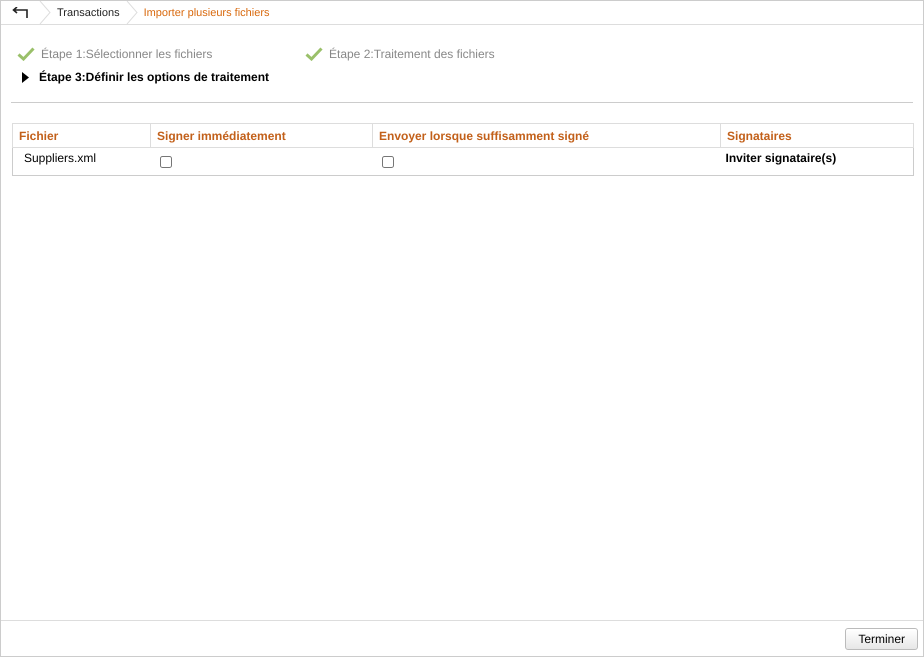  I want to click on column-header: Signer immédiatement, so click(261, 136).